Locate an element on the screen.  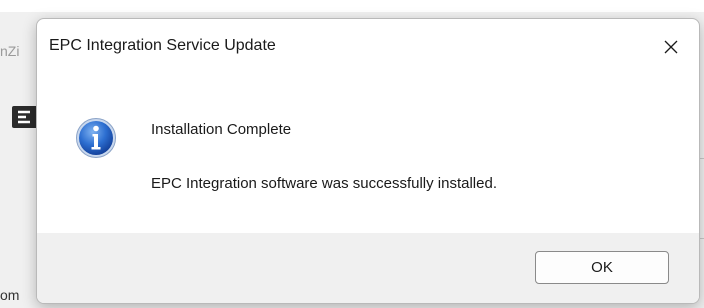
background-window-text-bottom: om is located at coordinates (10, 295).